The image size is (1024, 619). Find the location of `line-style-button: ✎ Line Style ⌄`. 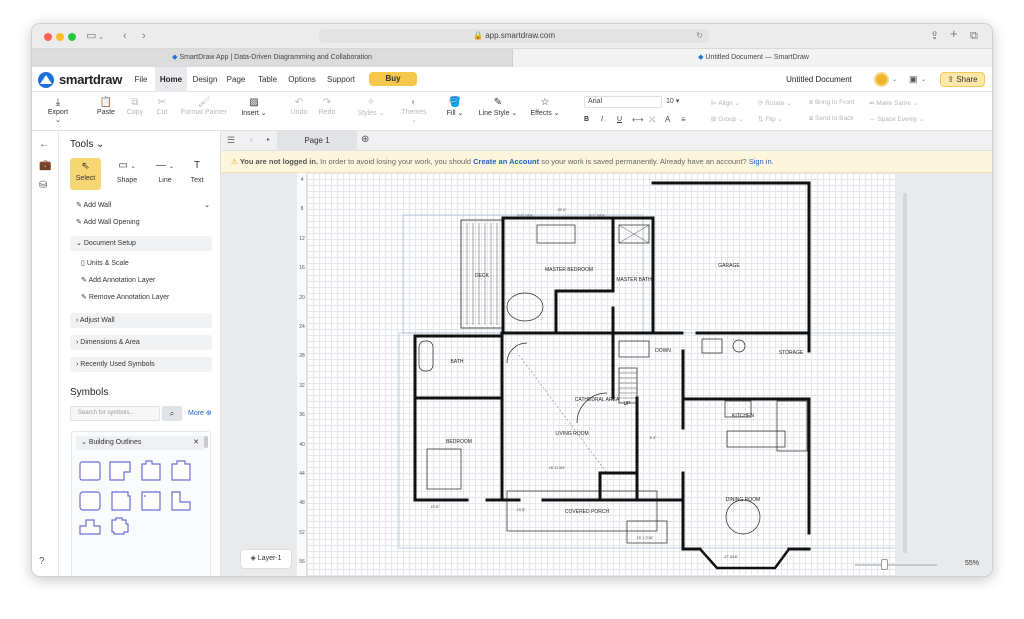

line-style-button: ✎ Line Style ⌄ is located at coordinates (498, 106).